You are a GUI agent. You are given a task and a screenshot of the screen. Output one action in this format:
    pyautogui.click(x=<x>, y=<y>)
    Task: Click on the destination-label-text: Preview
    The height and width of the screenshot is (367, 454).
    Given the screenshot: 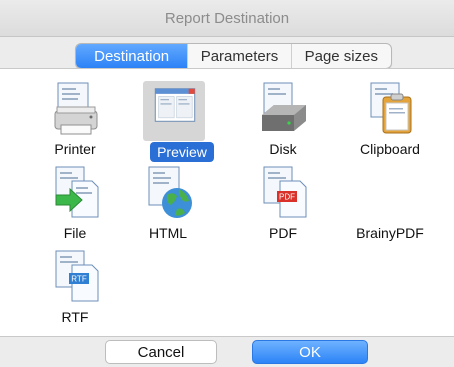 What is the action you would take?
    pyautogui.click(x=182, y=152)
    